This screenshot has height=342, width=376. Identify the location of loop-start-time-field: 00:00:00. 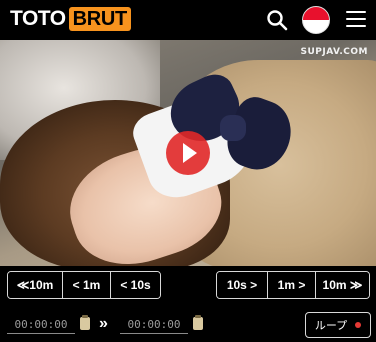
(41, 325).